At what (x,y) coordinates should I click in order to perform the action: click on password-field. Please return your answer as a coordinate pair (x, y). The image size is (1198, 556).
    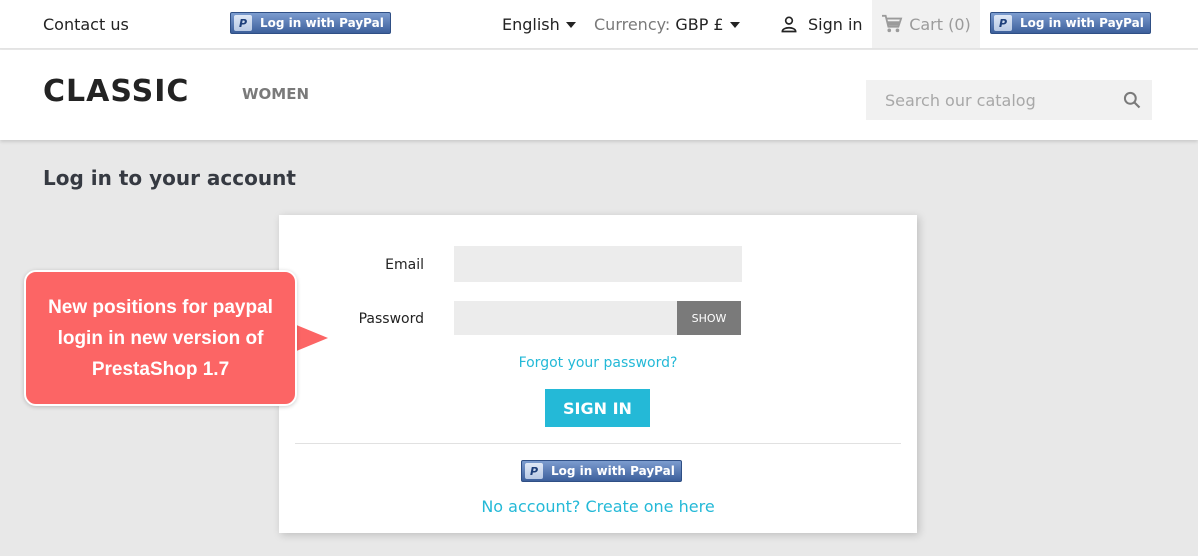
    Looking at the image, I should click on (566, 318).